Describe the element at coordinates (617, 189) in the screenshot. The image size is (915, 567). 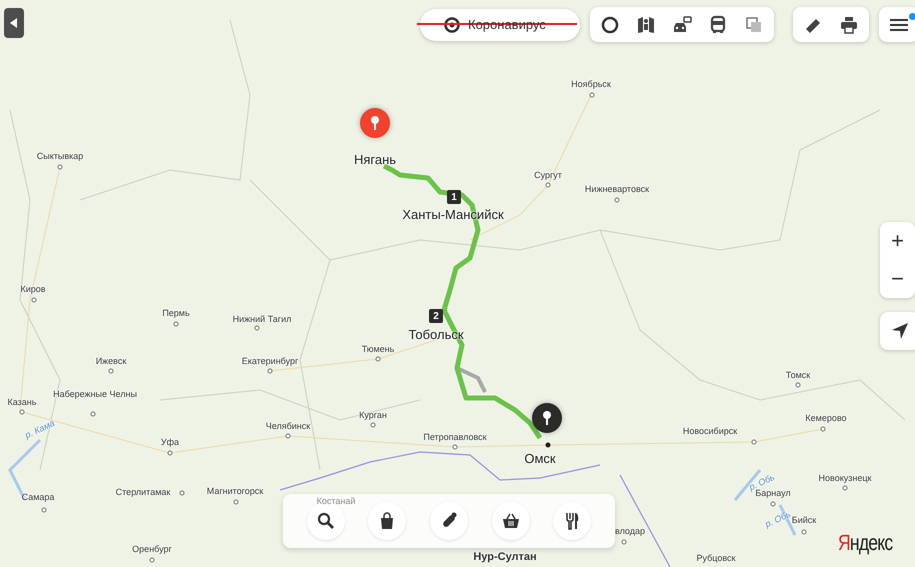
I see `city-label: Нижневартовск` at that location.